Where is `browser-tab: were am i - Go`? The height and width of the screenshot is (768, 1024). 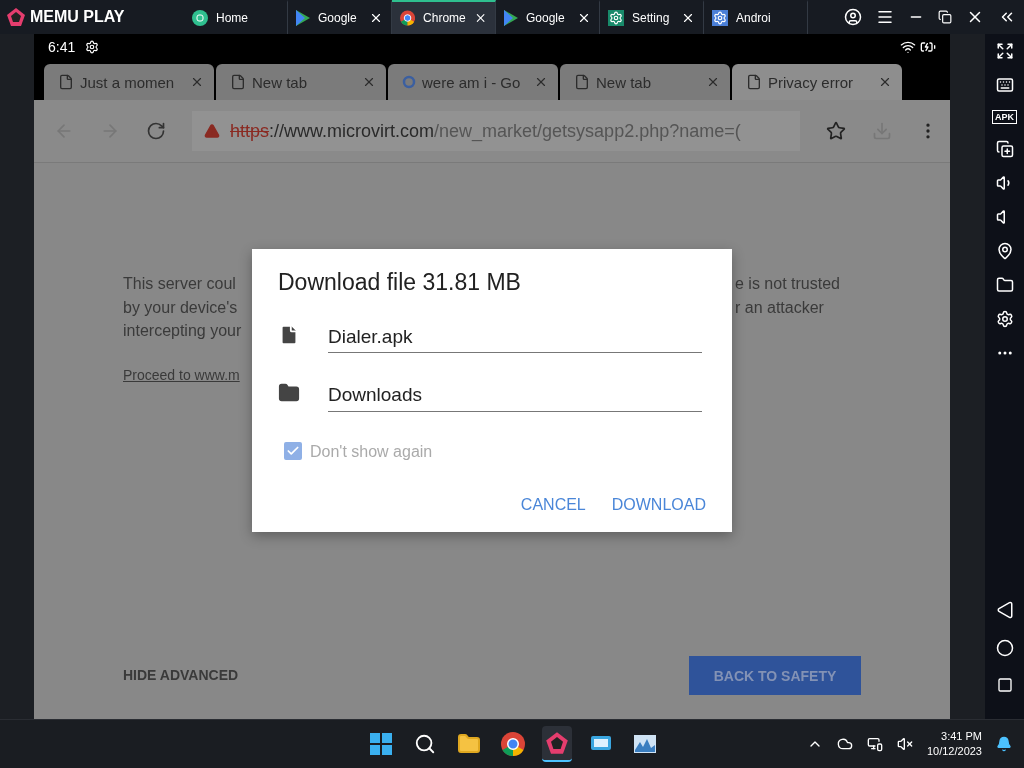
browser-tab: were am i - Go is located at coordinates (473, 82).